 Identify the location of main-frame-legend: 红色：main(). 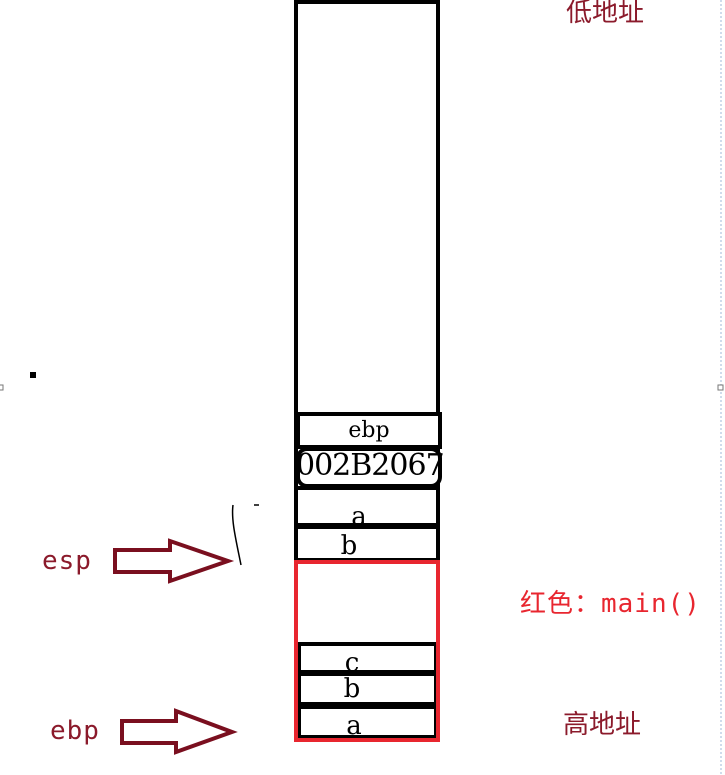
(610, 604).